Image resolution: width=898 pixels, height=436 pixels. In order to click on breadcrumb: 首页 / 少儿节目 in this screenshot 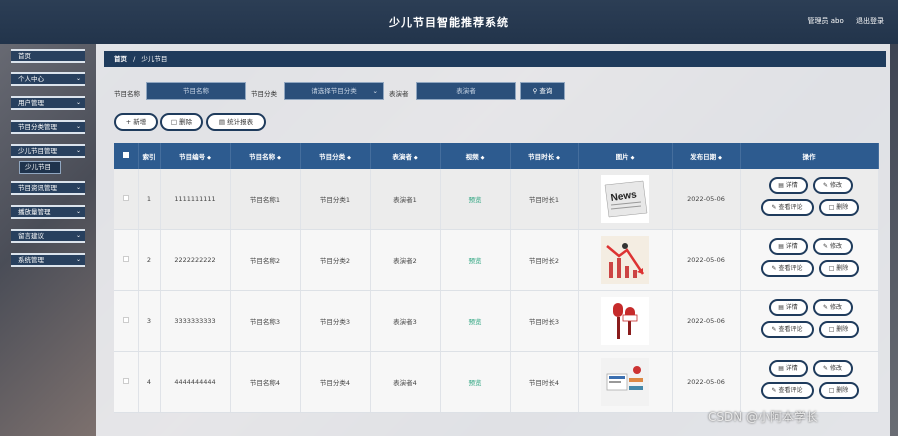, I will do `click(495, 59)`.